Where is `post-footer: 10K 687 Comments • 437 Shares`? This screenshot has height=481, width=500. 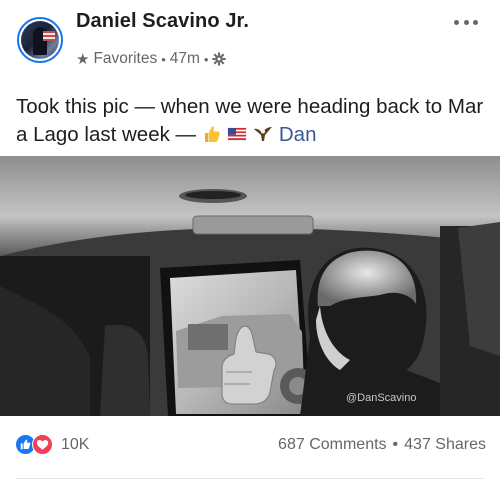 post-footer: 10K 687 Comments • 437 Shares is located at coordinates (250, 448).